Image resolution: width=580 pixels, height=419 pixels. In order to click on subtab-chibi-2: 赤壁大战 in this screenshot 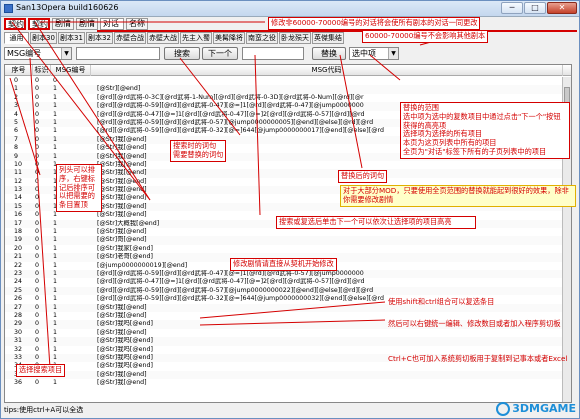, I will do `click(163, 38)`.